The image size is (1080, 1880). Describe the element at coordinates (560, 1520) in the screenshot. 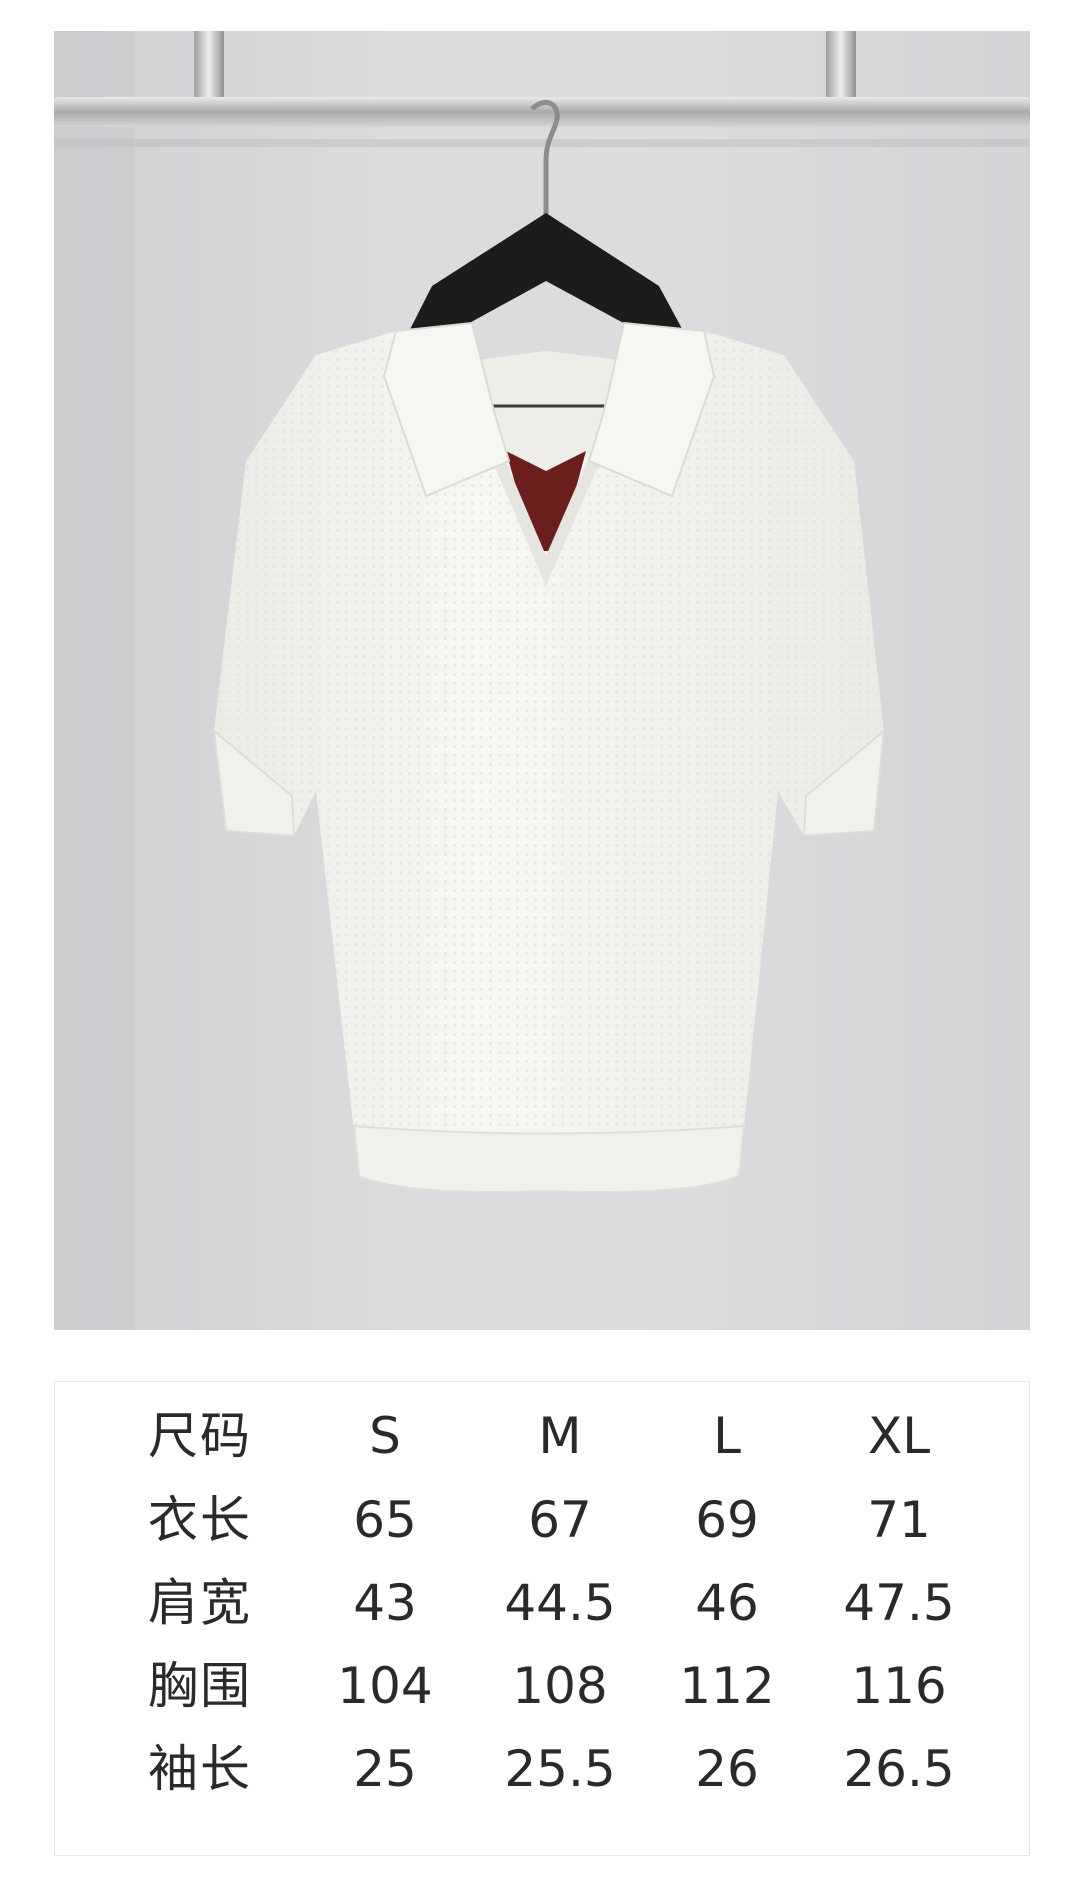

I see `row-value: 67` at that location.